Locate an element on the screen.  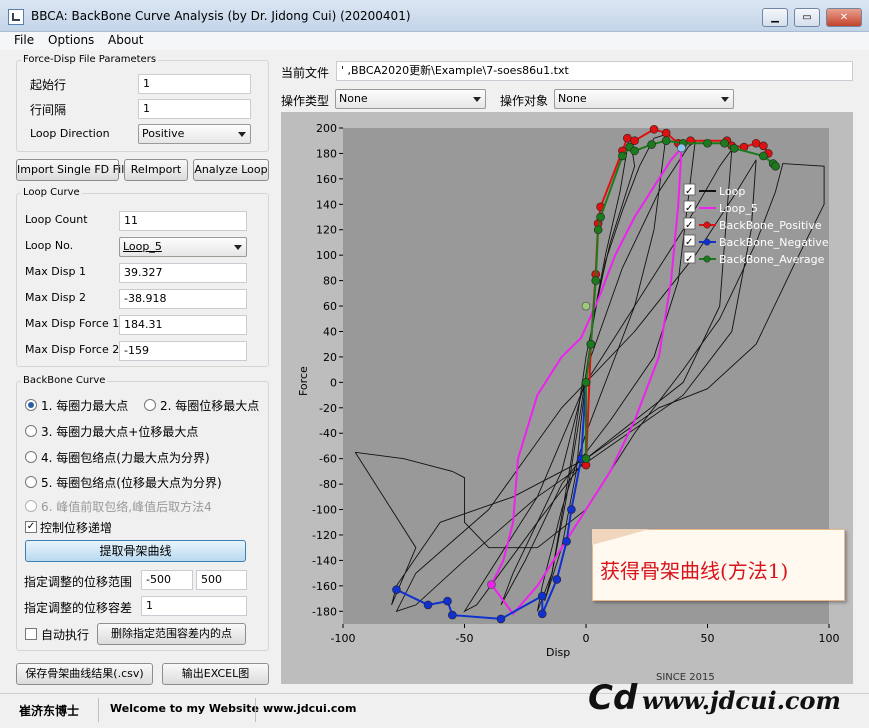
method3-label: 3. 每圈力最大点+位移最大点 is located at coordinates (120, 432).